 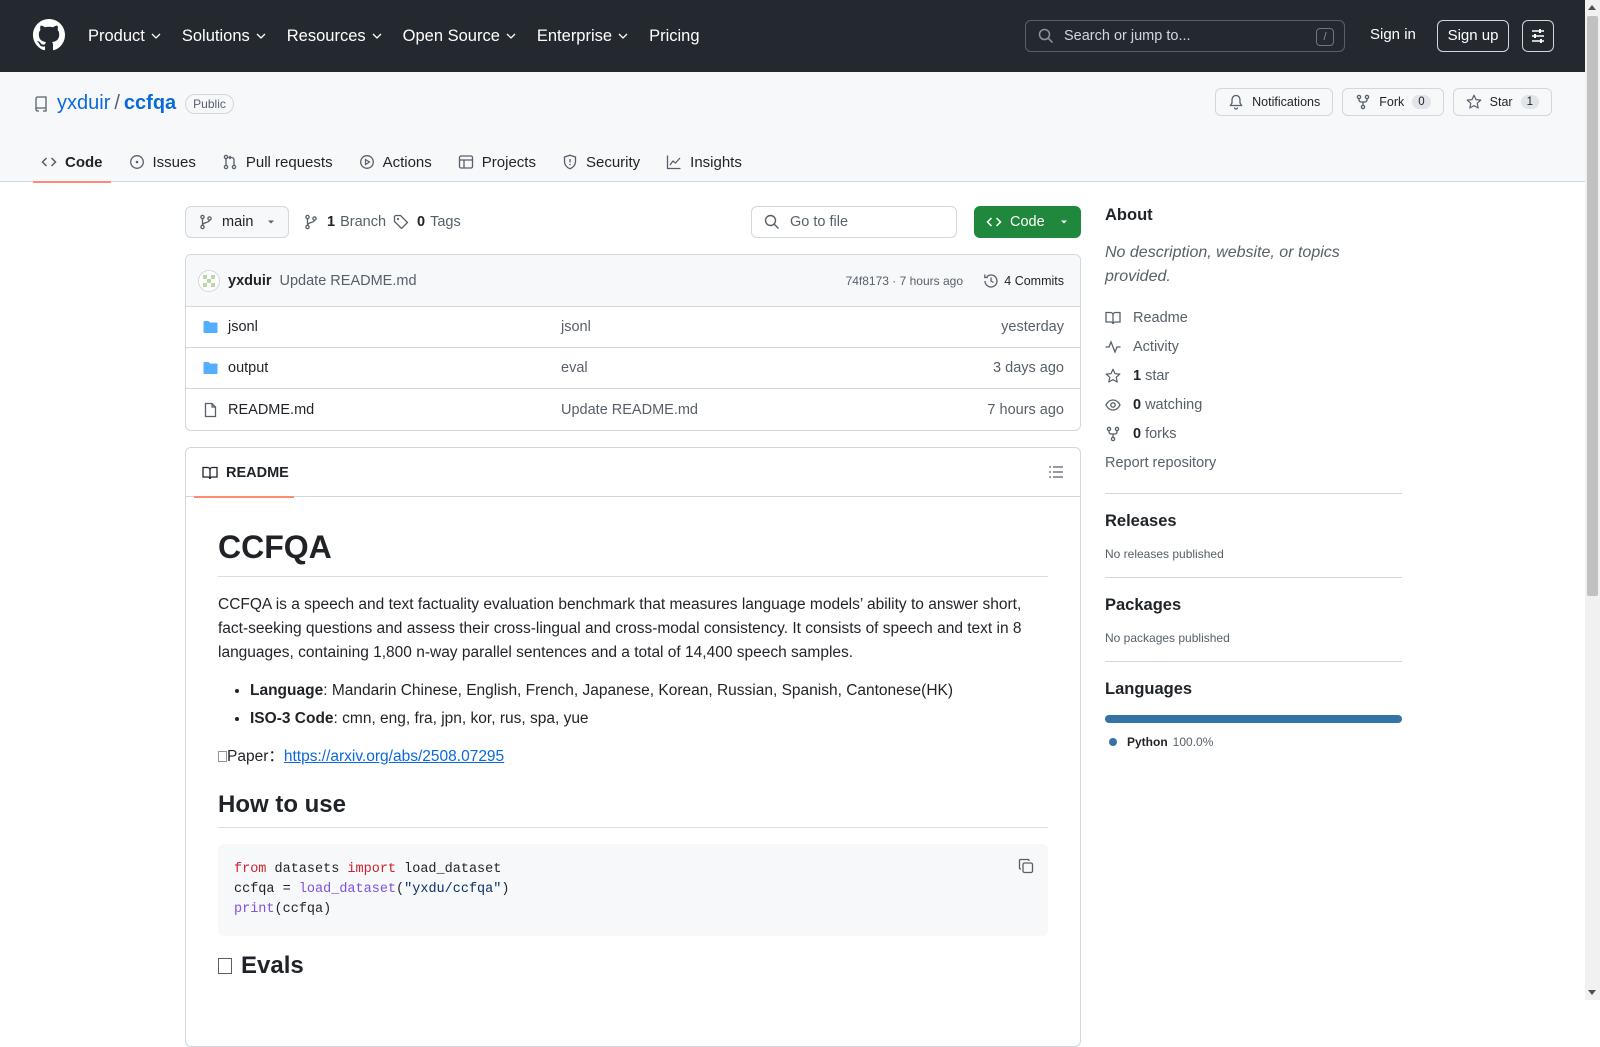 I want to click on star-icon, so click(x=1474, y=101).